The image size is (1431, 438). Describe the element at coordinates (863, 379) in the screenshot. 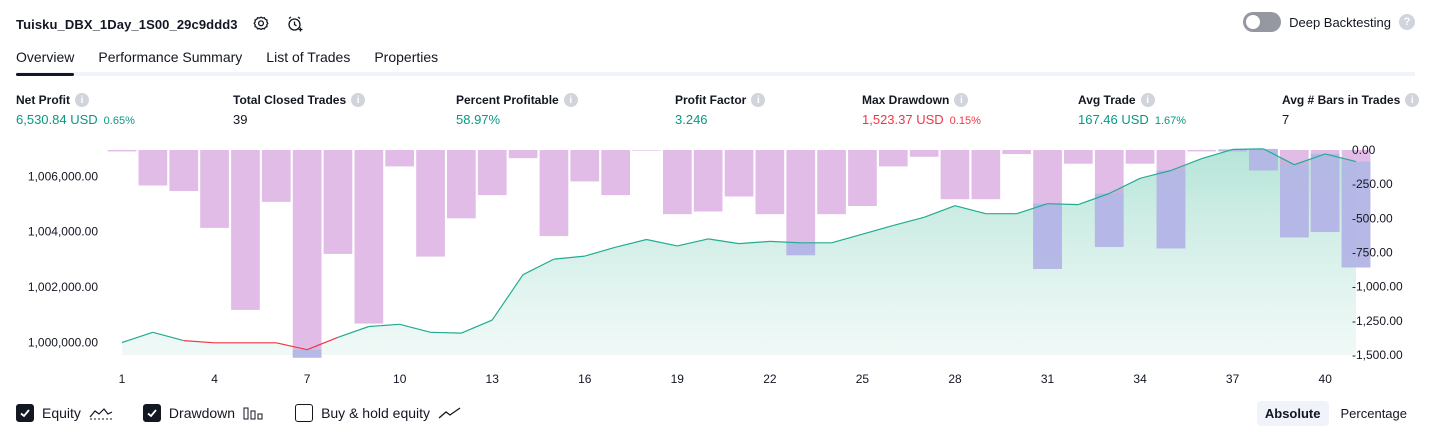

I see `x-axis-tick: 25` at that location.